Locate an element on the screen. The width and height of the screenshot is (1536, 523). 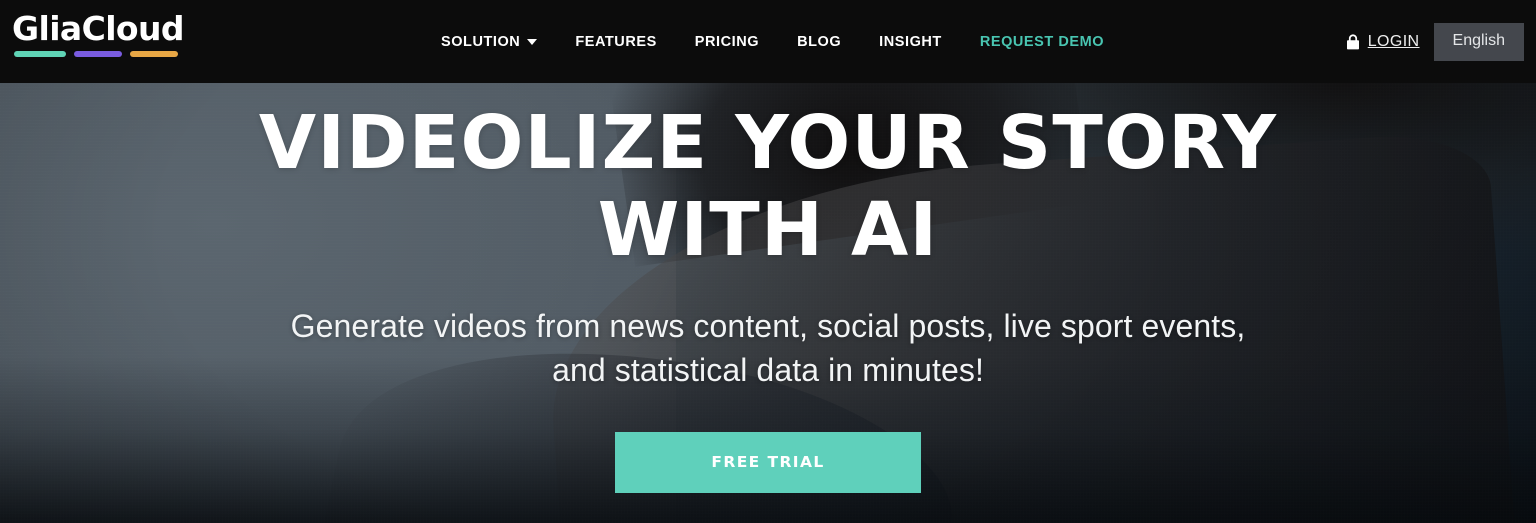
login-link: LOGIN is located at coordinates (1383, 42).